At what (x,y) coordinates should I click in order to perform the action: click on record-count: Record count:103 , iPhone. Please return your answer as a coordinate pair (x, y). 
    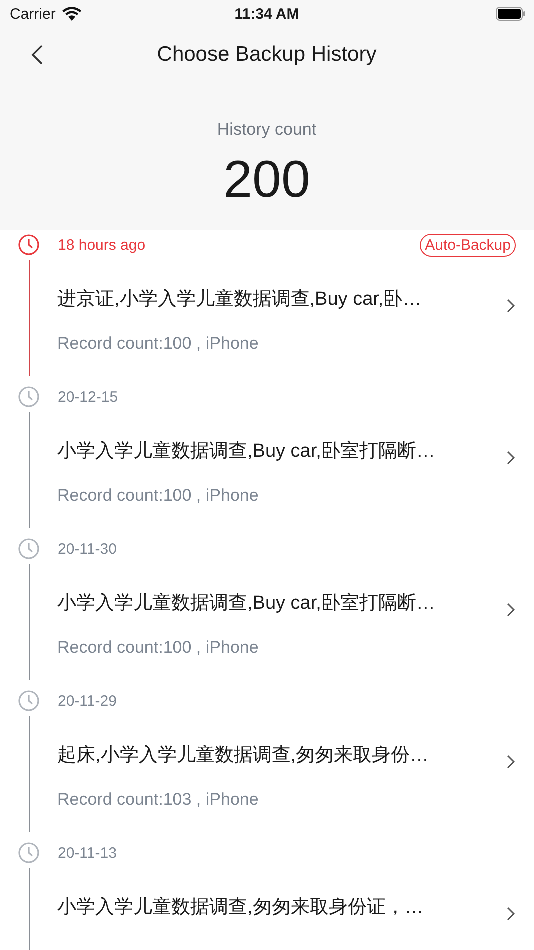
    Looking at the image, I should click on (159, 800).